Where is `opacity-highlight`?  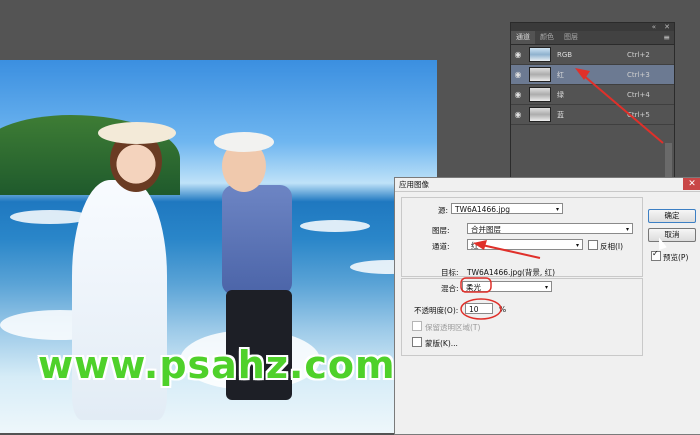
opacity-highlight is located at coordinates (481, 309).